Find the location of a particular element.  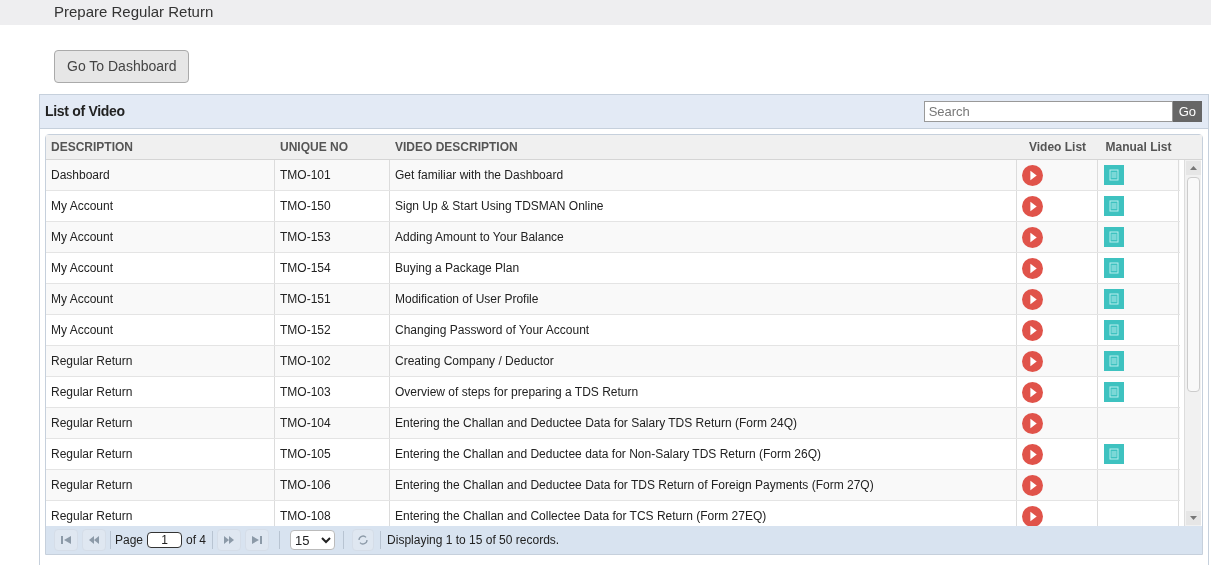

next-page-button is located at coordinates (229, 540).